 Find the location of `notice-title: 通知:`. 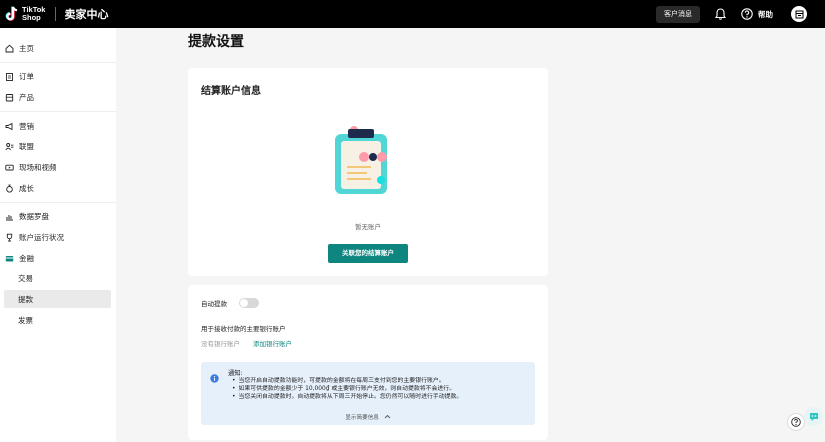

notice-title: 通知: is located at coordinates (235, 373).